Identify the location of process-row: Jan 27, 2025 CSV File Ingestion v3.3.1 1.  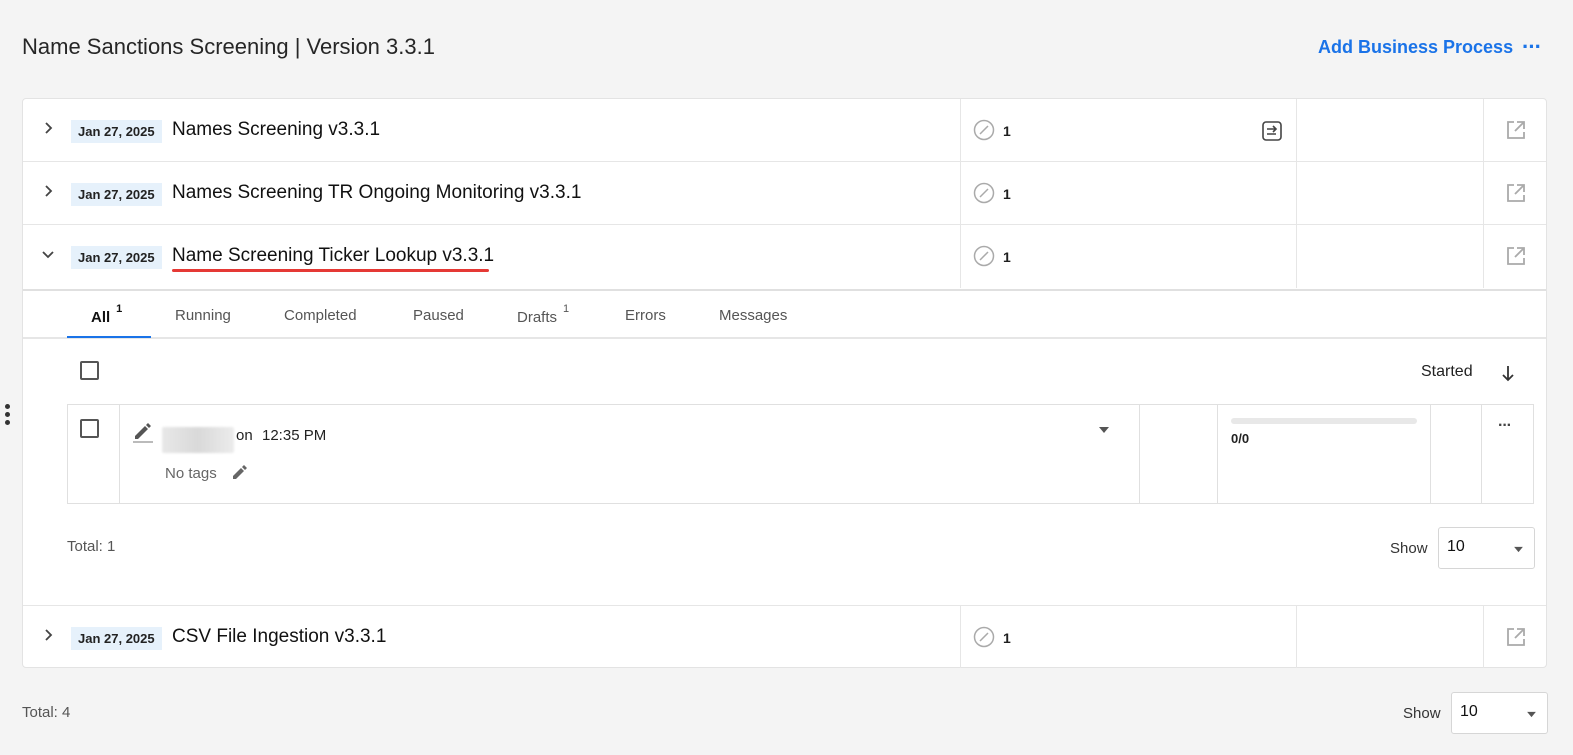
(784, 636).